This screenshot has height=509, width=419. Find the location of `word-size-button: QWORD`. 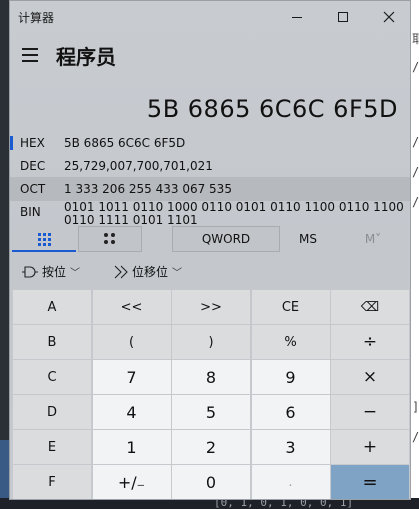

word-size-button: QWORD is located at coordinates (226, 239).